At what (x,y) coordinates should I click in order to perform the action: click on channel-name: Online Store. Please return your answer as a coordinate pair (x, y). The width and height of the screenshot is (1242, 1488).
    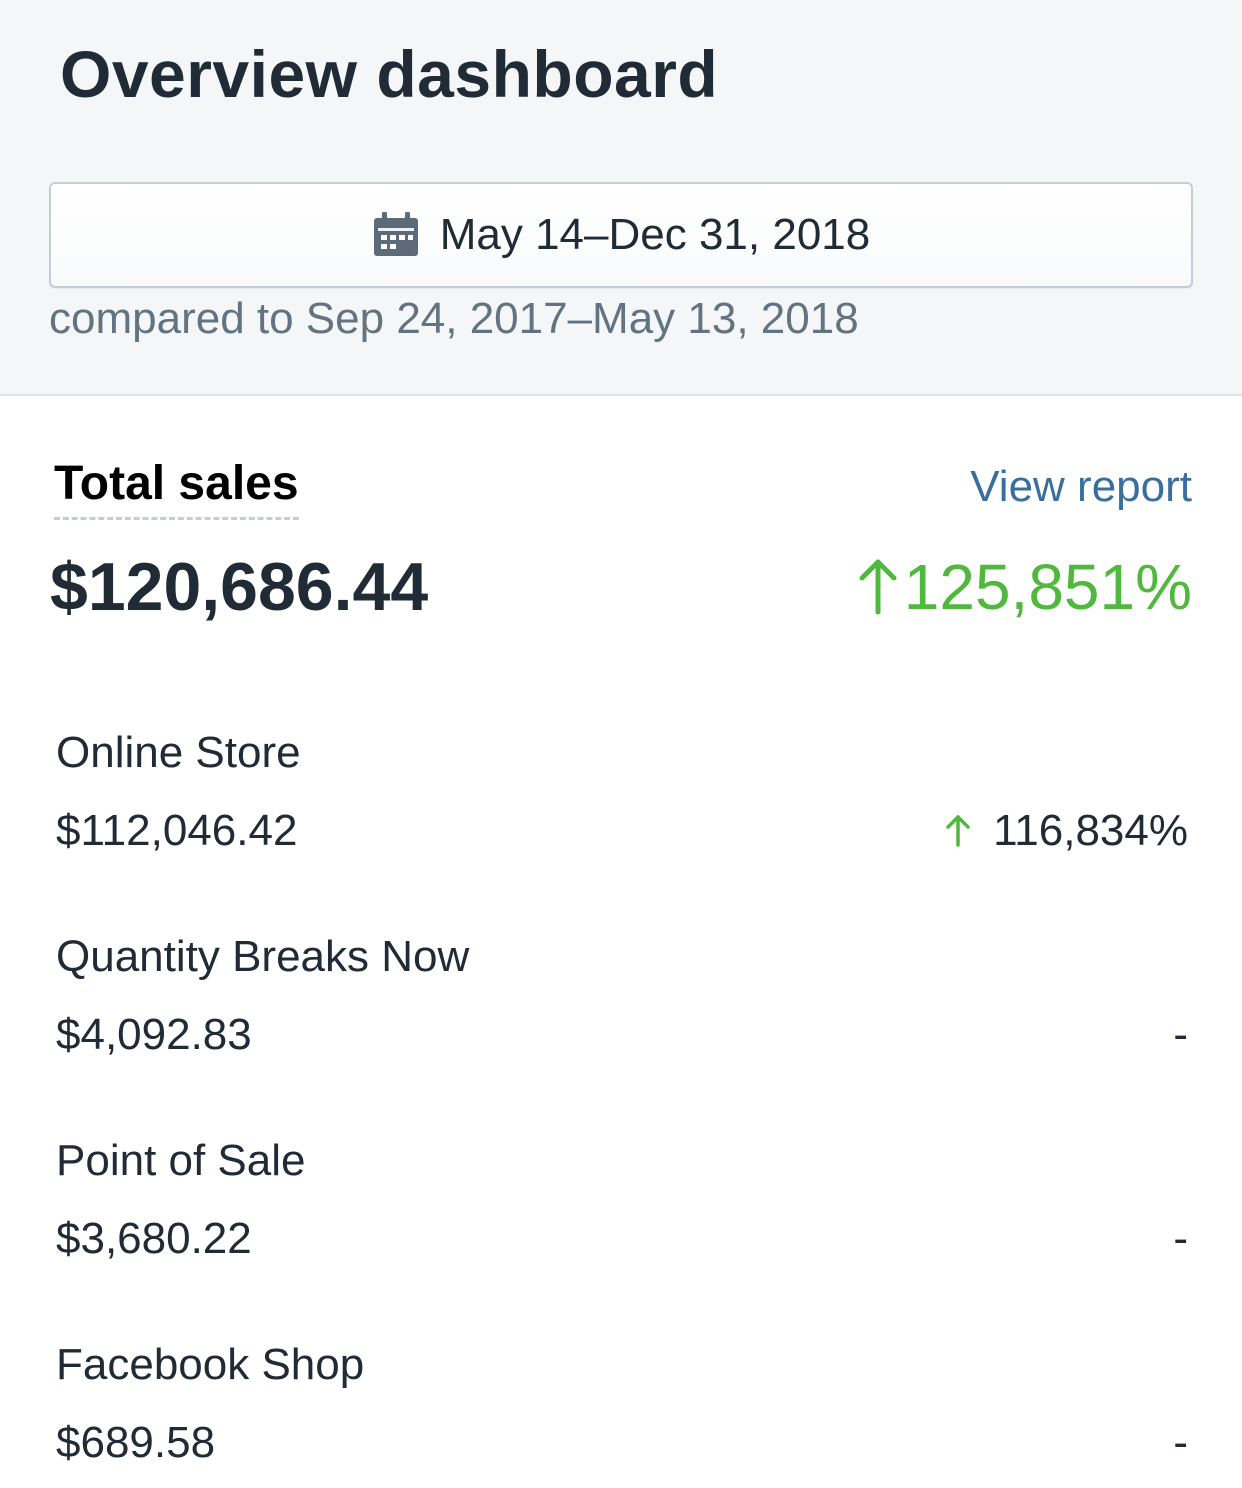
    Looking at the image, I should click on (178, 752).